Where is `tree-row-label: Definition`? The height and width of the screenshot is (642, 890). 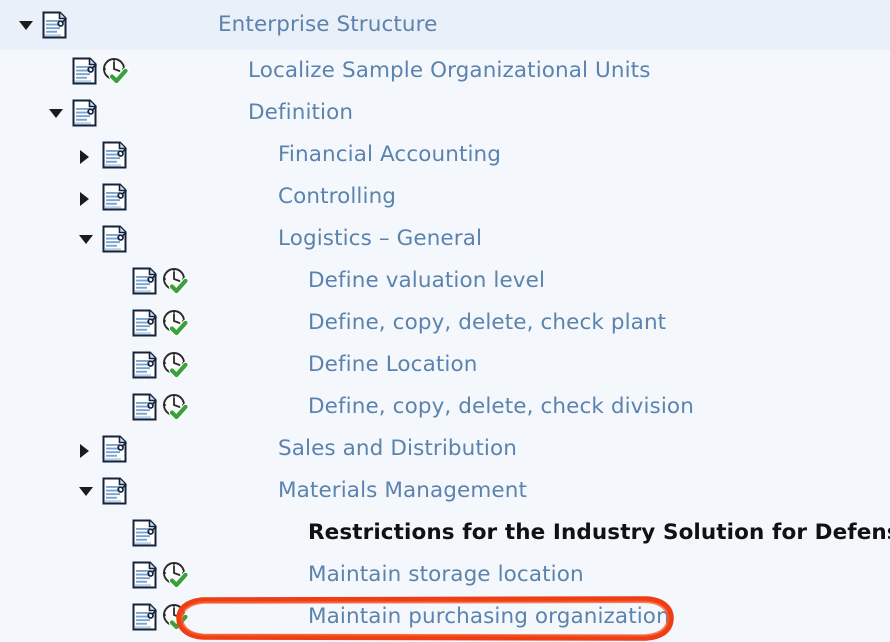 tree-row-label: Definition is located at coordinates (300, 113).